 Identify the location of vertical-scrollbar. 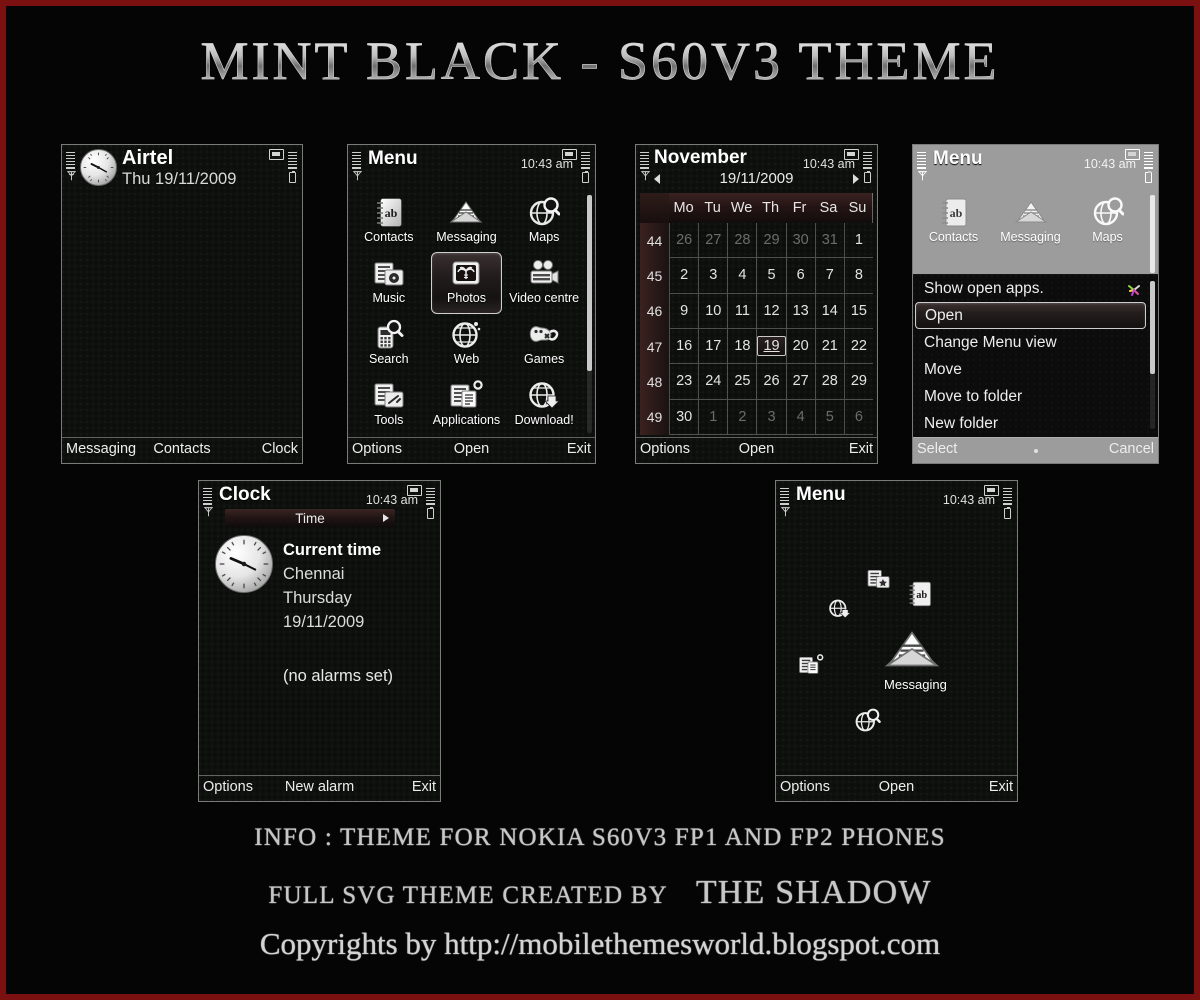
(589, 314).